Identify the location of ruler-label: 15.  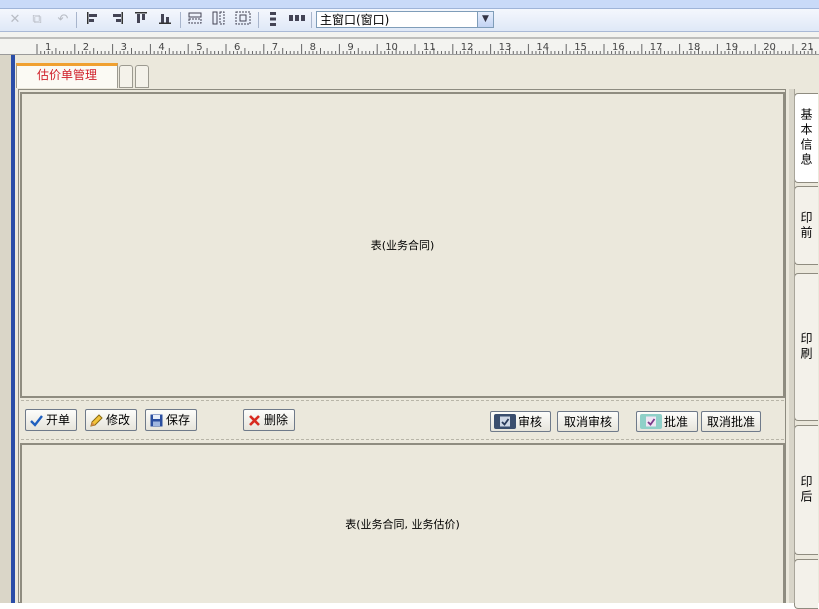
(580, 47).